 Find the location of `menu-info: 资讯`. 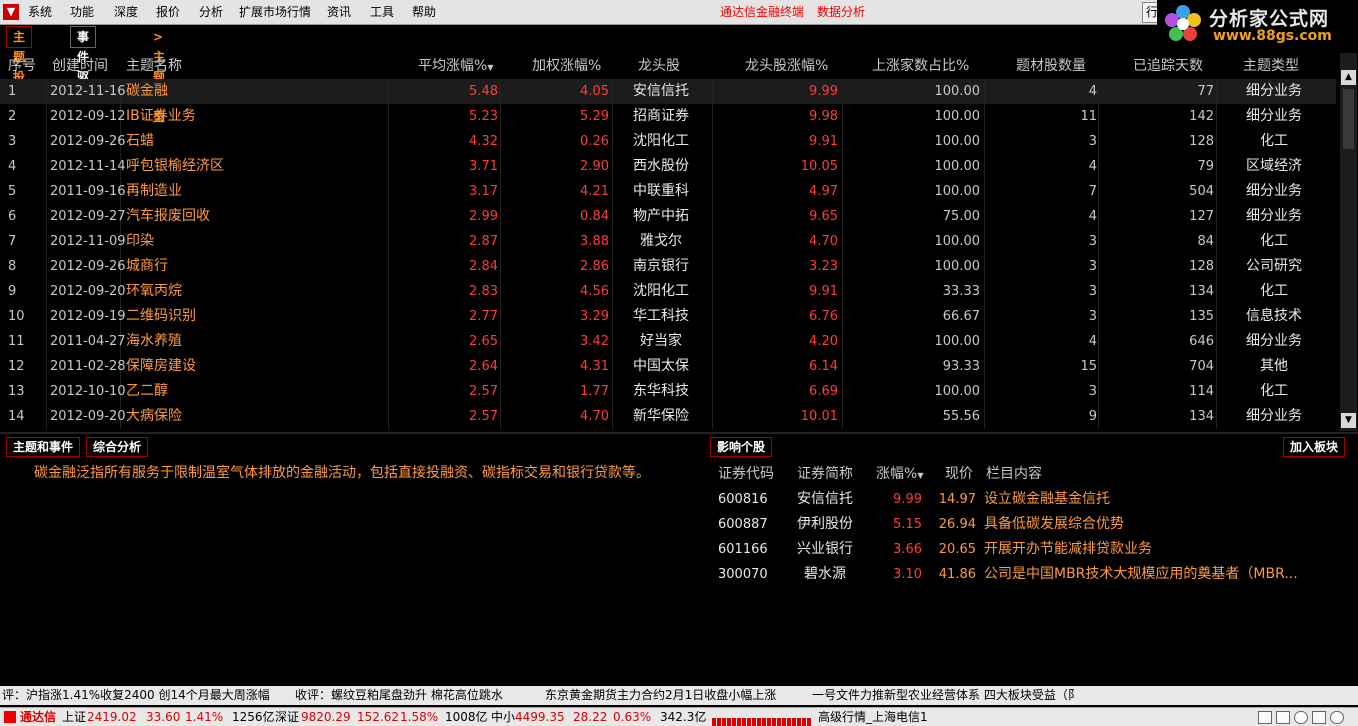

menu-info: 资讯 is located at coordinates (339, 12).